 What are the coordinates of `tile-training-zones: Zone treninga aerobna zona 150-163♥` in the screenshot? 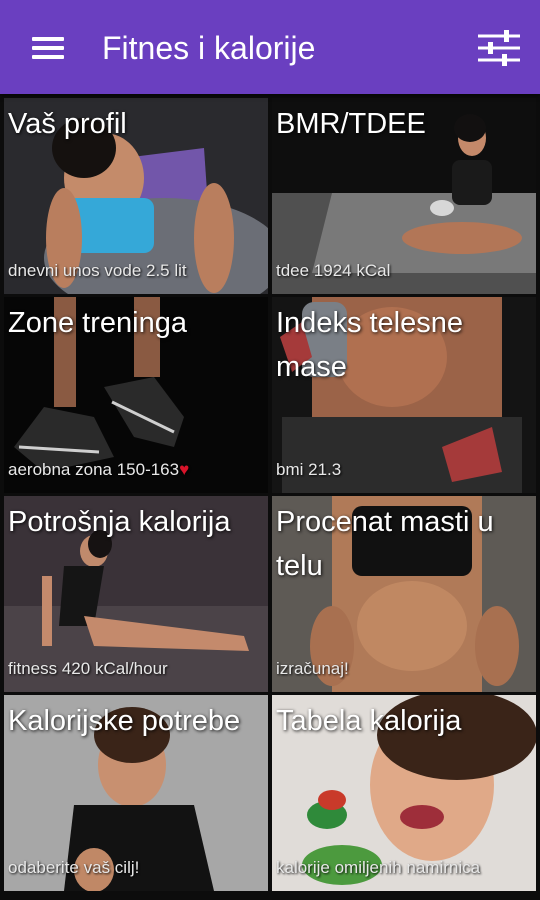 It's located at (136, 395).